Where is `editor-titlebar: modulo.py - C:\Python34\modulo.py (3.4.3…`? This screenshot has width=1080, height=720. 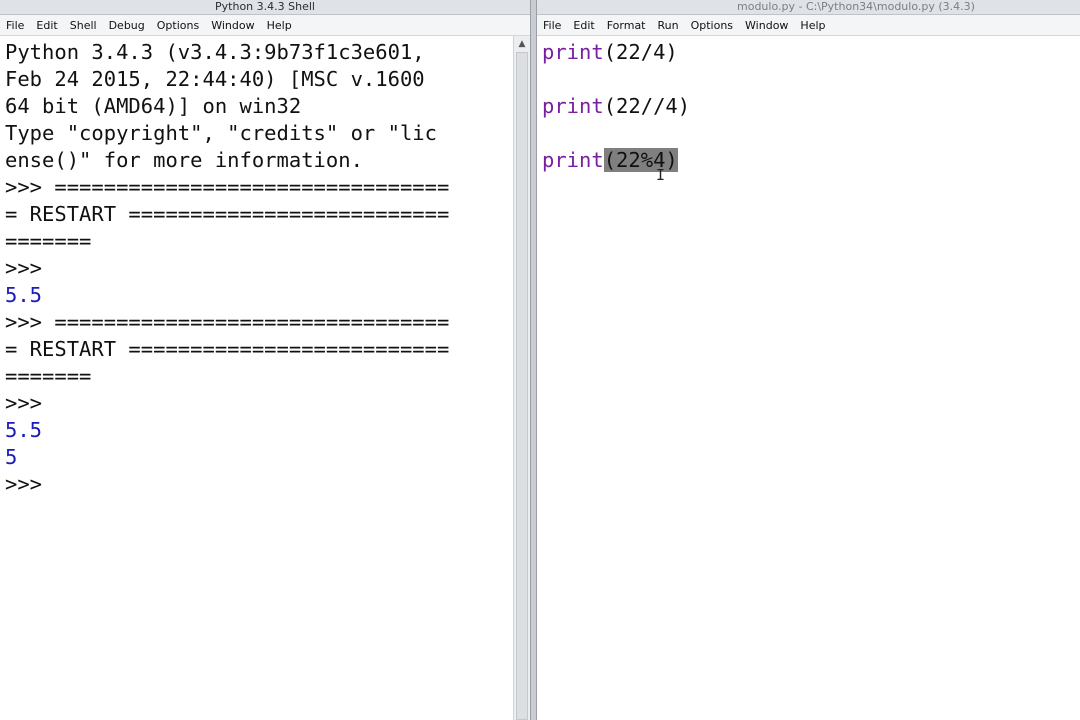
editor-titlebar: modulo.py - C:\Python34\modulo.py (3.4.3… is located at coordinates (808, 7).